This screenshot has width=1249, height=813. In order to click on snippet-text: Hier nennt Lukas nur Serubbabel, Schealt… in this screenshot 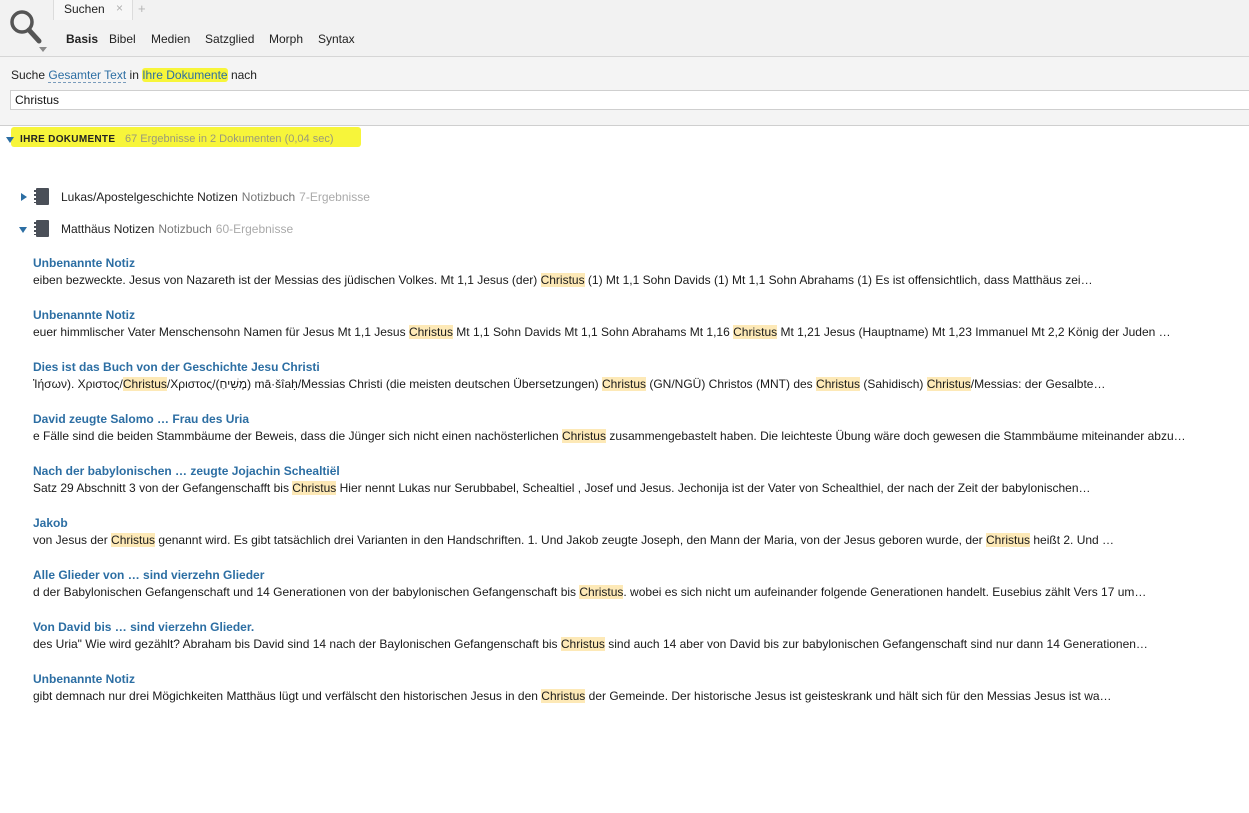, I will do `click(713, 488)`.